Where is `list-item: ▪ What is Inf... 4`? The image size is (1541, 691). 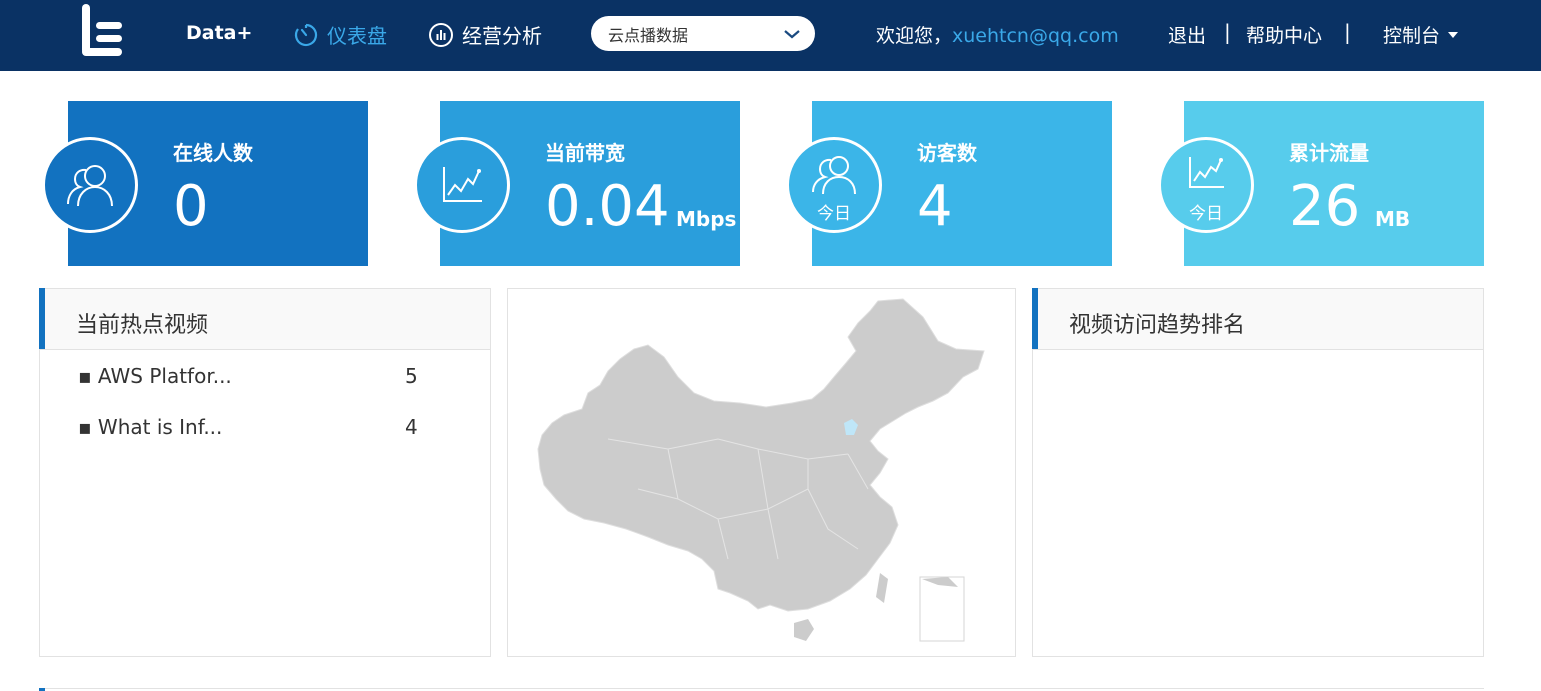 list-item: ▪ What is Inf... 4 is located at coordinates (248, 427).